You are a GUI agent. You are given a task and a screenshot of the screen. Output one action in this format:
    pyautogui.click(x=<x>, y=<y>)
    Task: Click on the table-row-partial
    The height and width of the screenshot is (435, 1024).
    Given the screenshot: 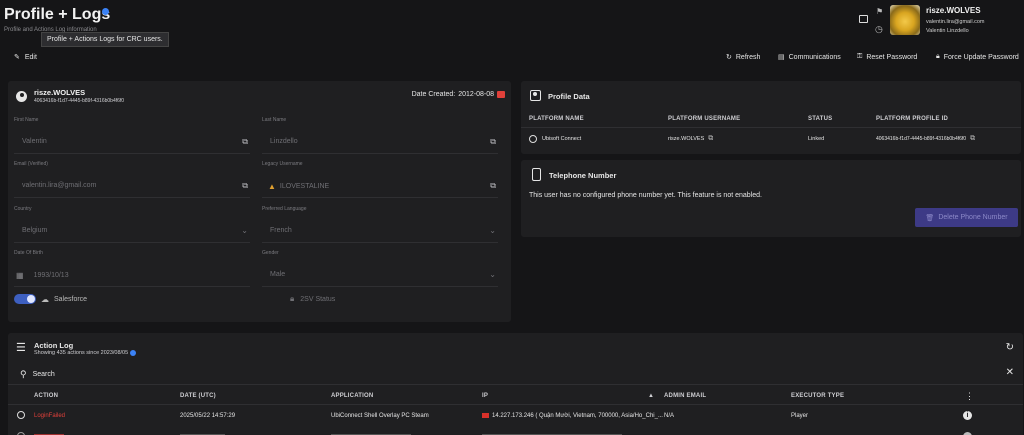 What is the action you would take?
    pyautogui.click(x=515, y=431)
    